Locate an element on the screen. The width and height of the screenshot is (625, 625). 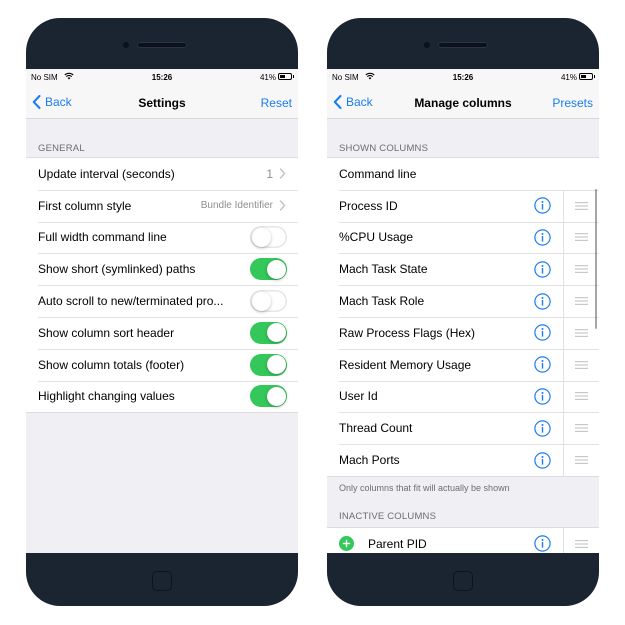
column-name: Resident Memory Usage is located at coordinates (405, 364).